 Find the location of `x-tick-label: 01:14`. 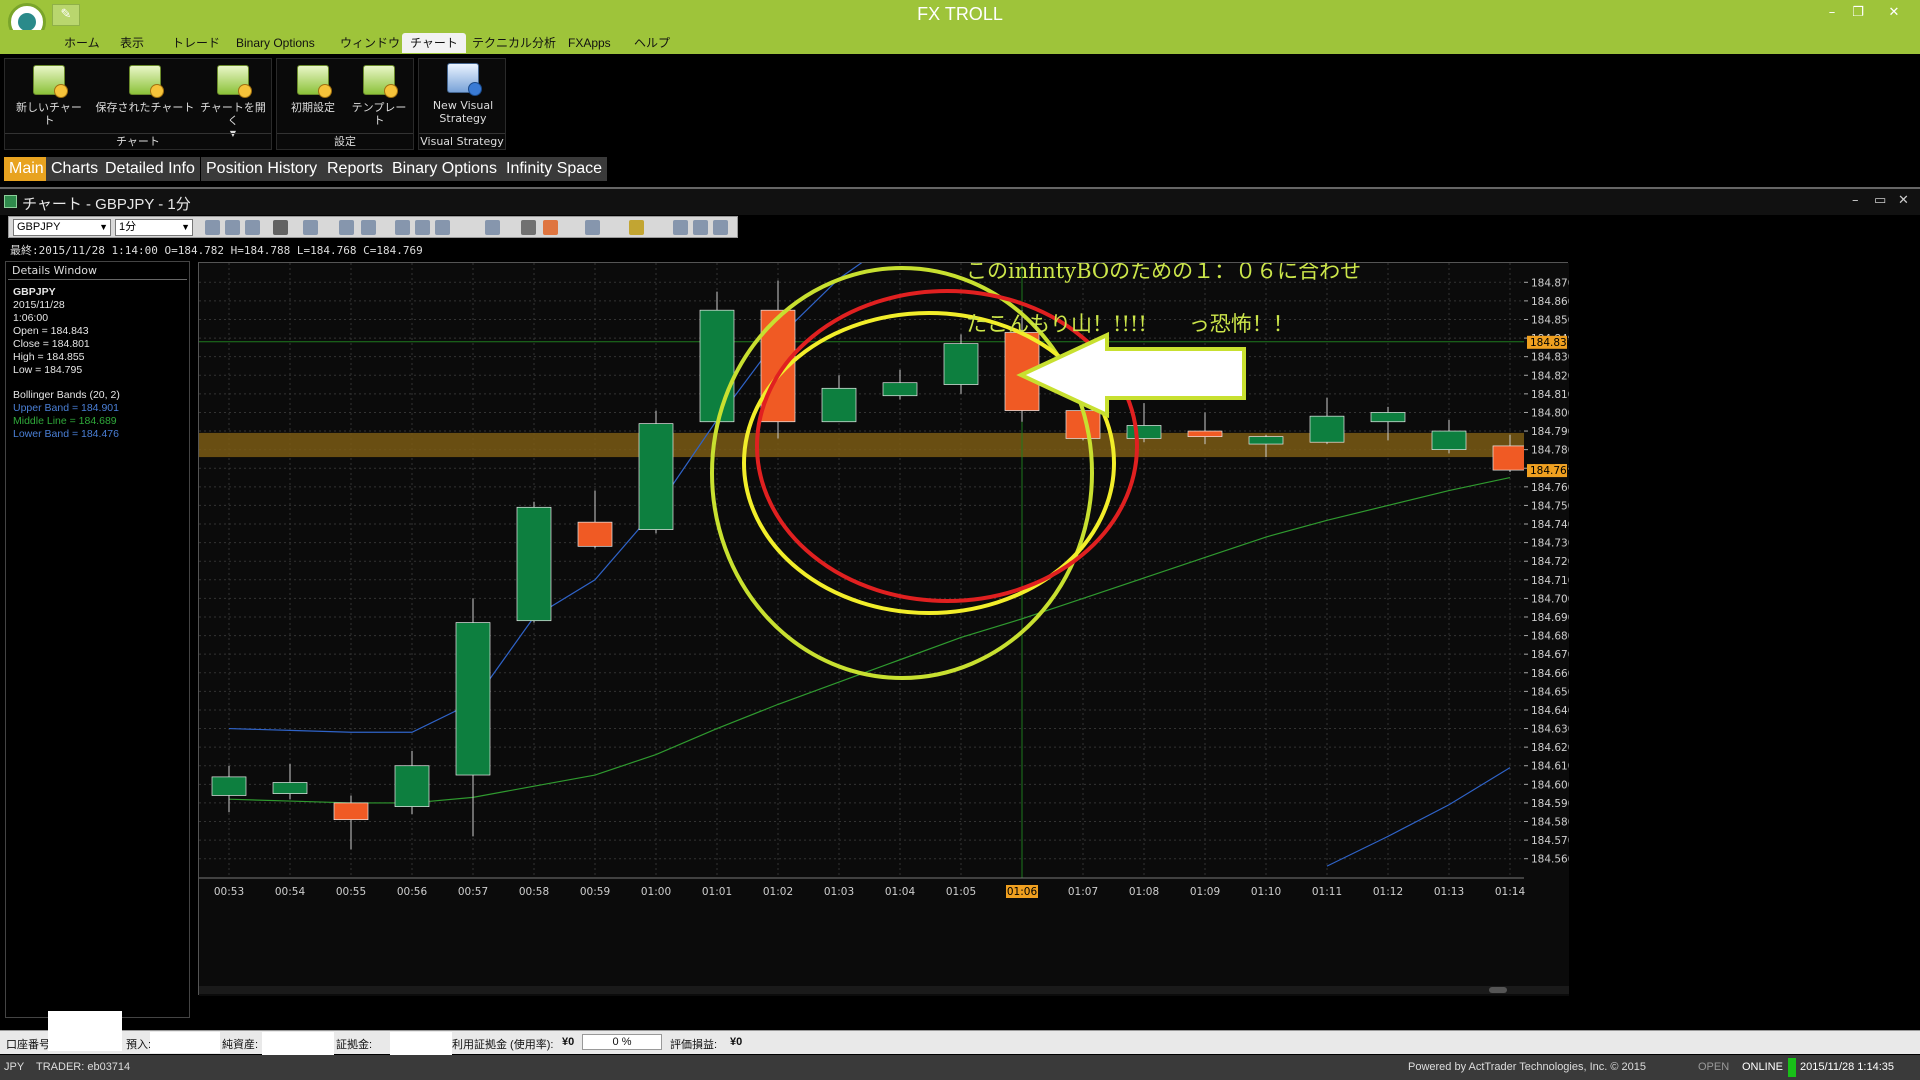

x-tick-label: 01:14 is located at coordinates (1510, 892).